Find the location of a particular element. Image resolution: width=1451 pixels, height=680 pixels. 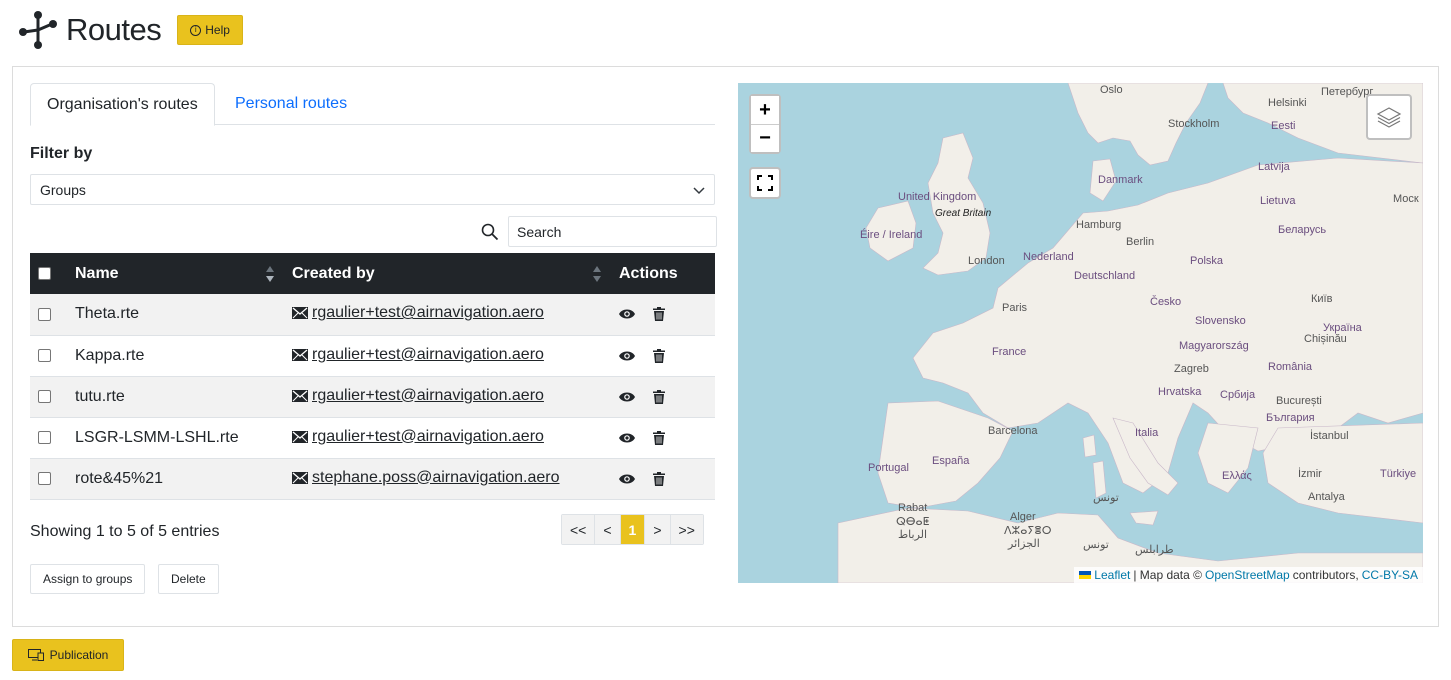

map-label-cesko: Česko is located at coordinates (1166, 302).